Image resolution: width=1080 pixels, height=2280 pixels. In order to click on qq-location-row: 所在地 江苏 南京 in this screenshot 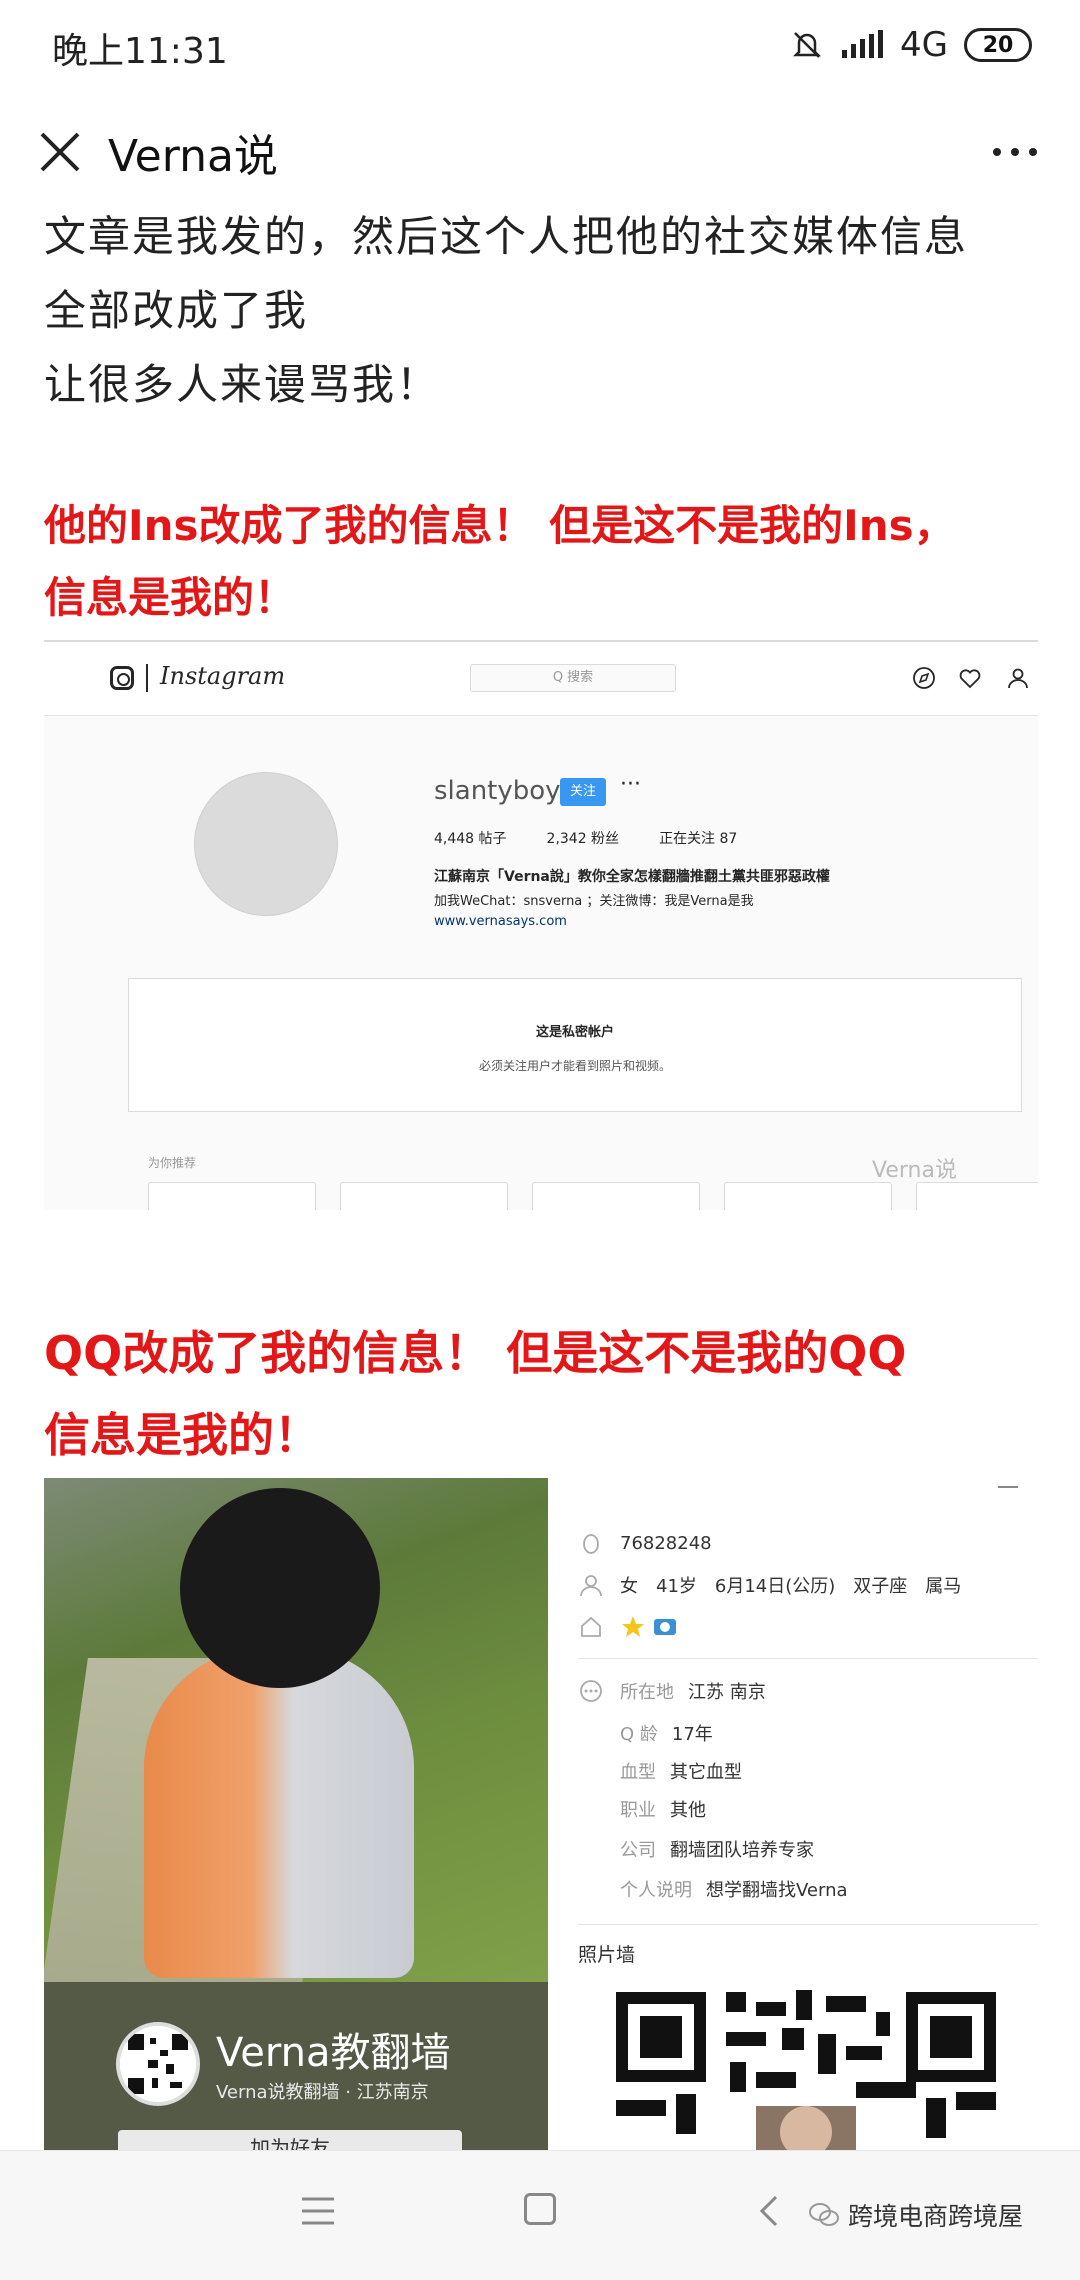, I will do `click(672, 1691)`.